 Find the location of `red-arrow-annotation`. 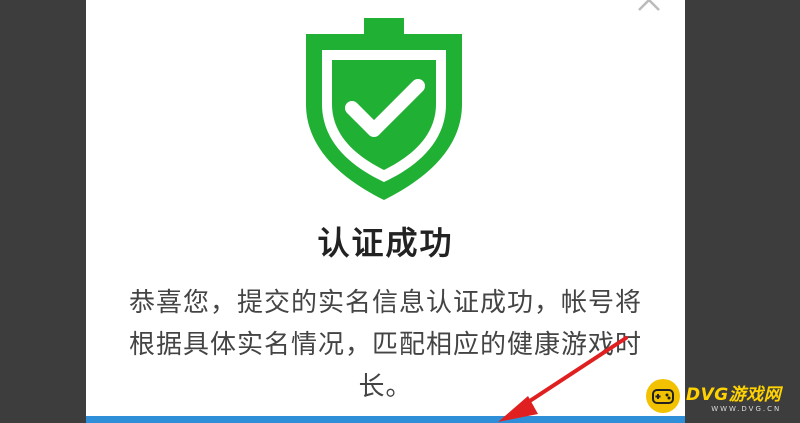

red-arrow-annotation is located at coordinates (566, 376).